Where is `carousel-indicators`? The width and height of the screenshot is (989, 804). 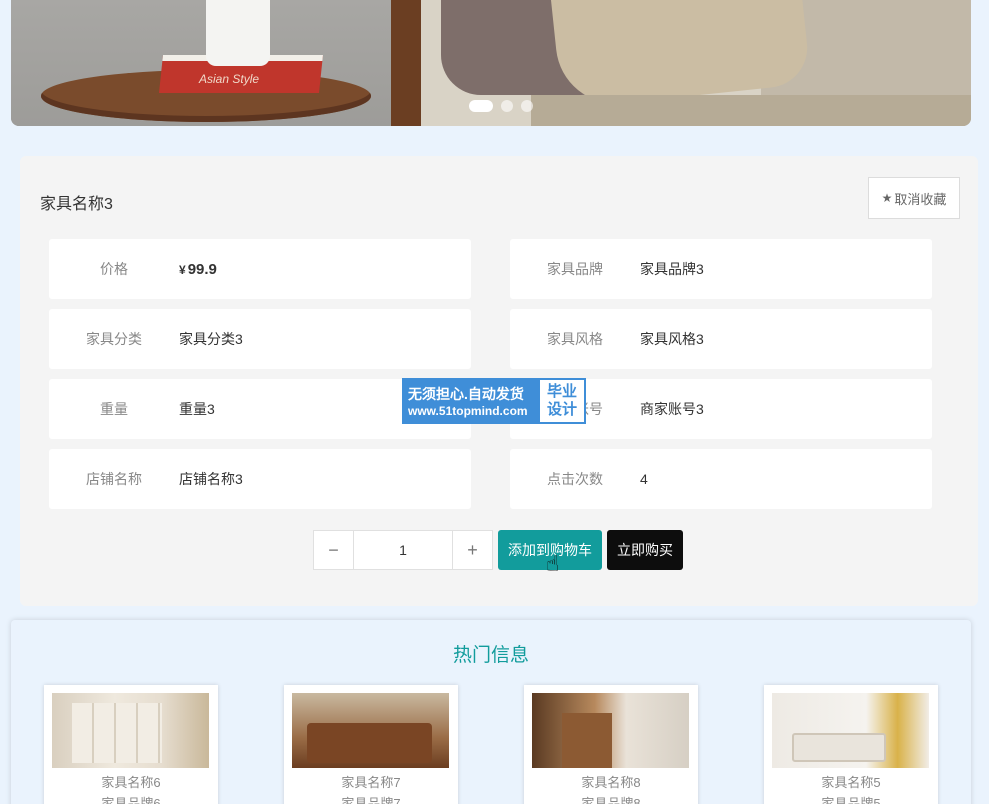
carousel-indicators is located at coordinates (501, 106).